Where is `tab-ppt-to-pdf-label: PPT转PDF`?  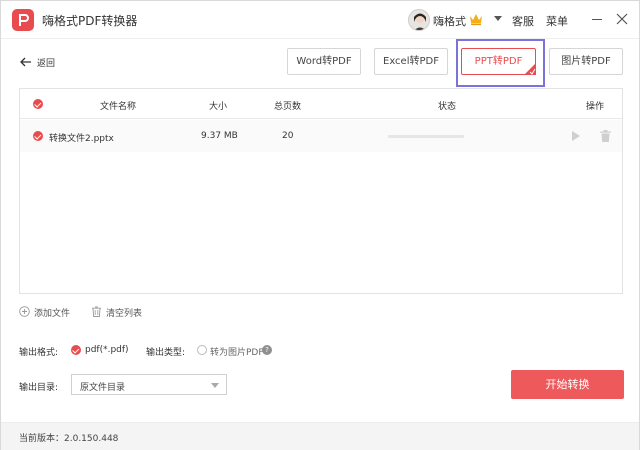 tab-ppt-to-pdf-label: PPT转PDF is located at coordinates (498, 61).